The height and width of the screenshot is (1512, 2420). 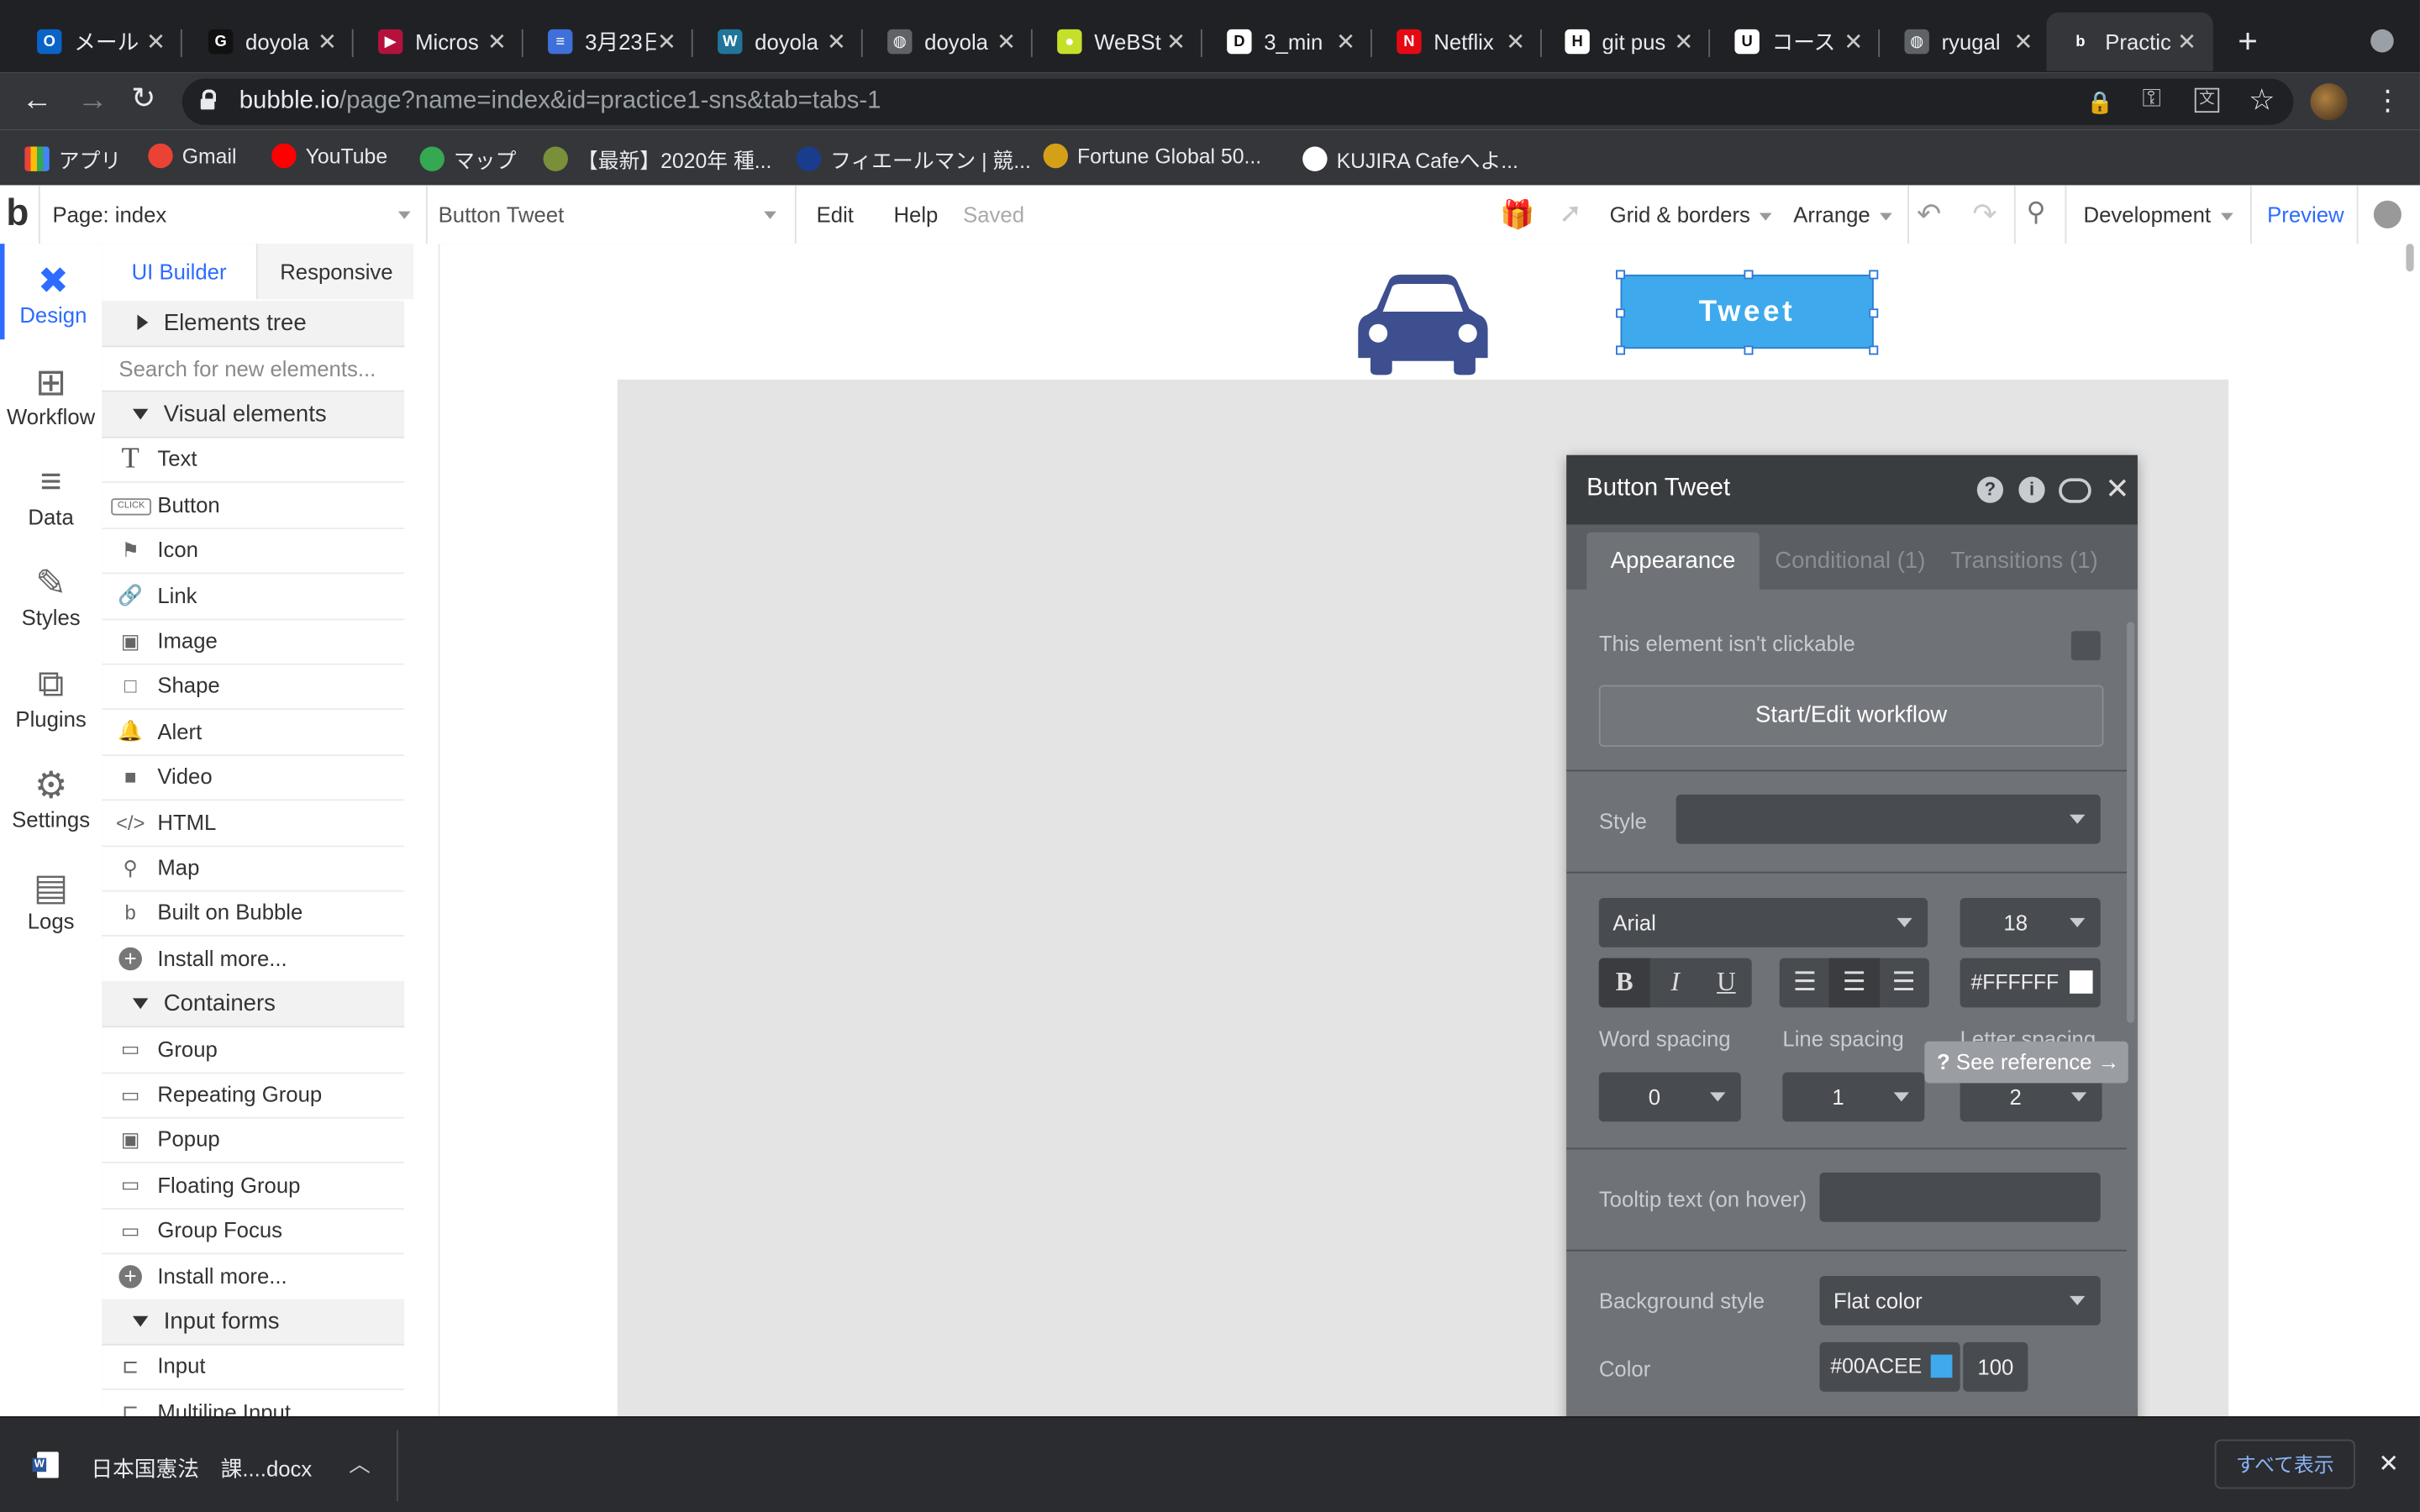 What do you see at coordinates (1929, 215) in the screenshot?
I see `undo-icon: ↶` at bounding box center [1929, 215].